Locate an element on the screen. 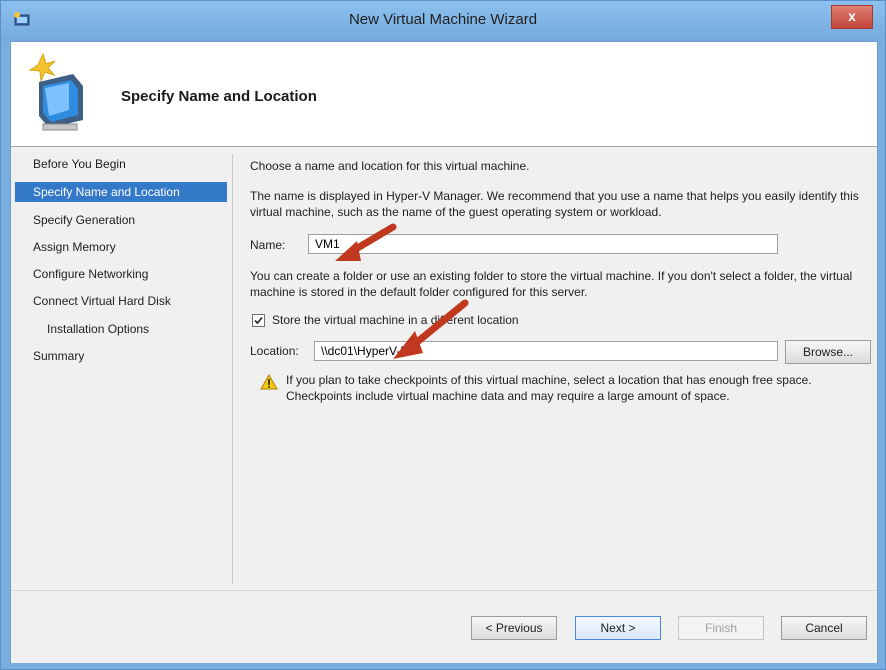 The height and width of the screenshot is (670, 886). nav-item-before-you-begin: Before You Begin is located at coordinates (121, 164).